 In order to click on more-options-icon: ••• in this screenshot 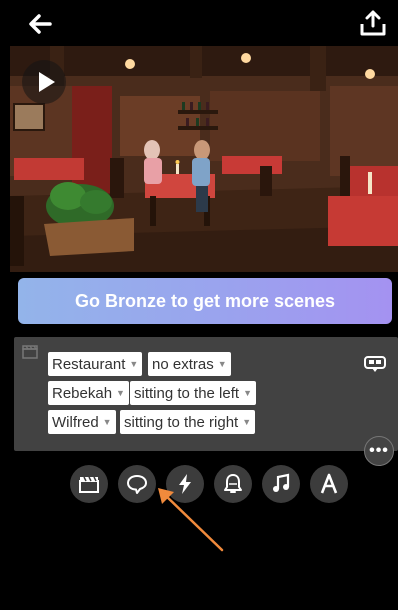, I will do `click(379, 450)`.